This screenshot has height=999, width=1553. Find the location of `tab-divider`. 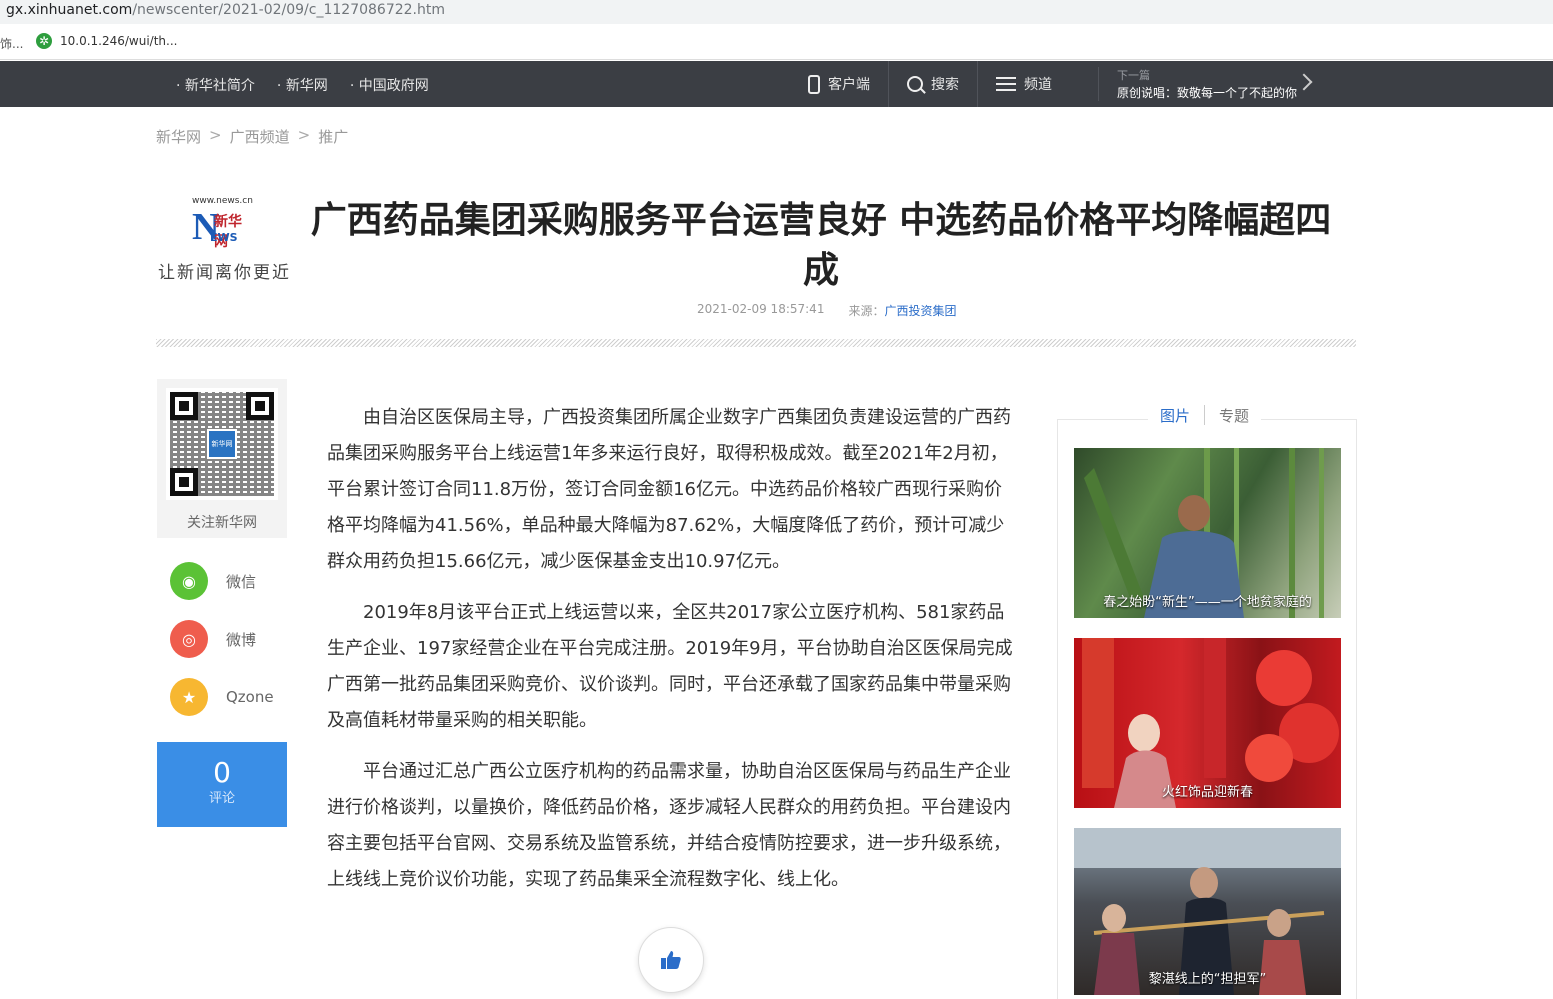

tab-divider is located at coordinates (1205, 415).